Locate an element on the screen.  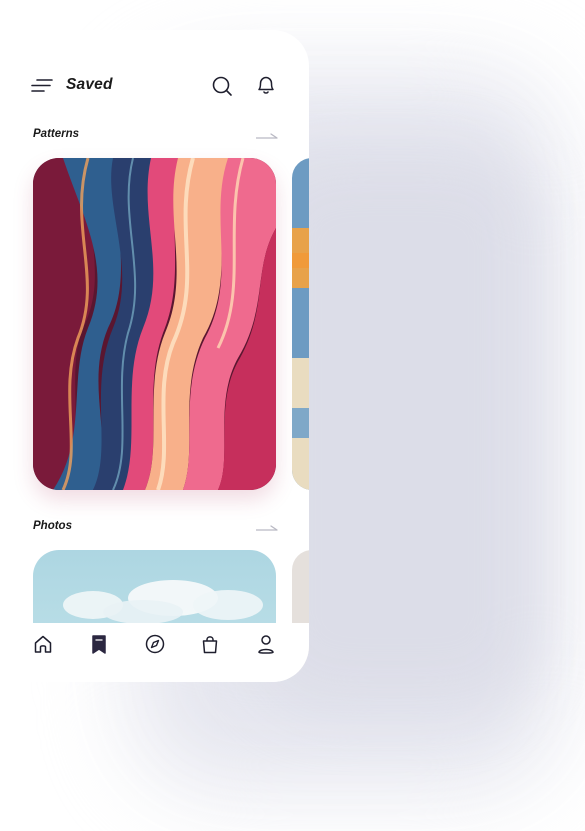
bookmark-icon is located at coordinates (99, 644).